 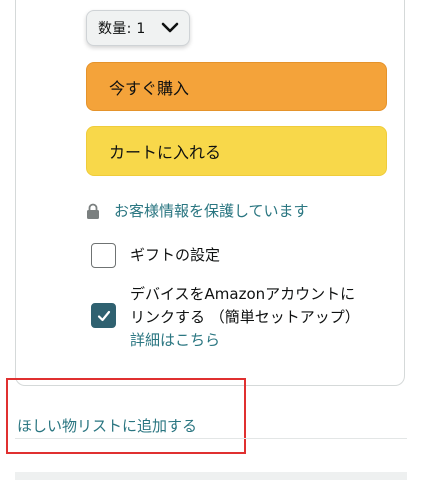 I want to click on buy-now-label: 今すぐ購入, so click(x=149, y=88).